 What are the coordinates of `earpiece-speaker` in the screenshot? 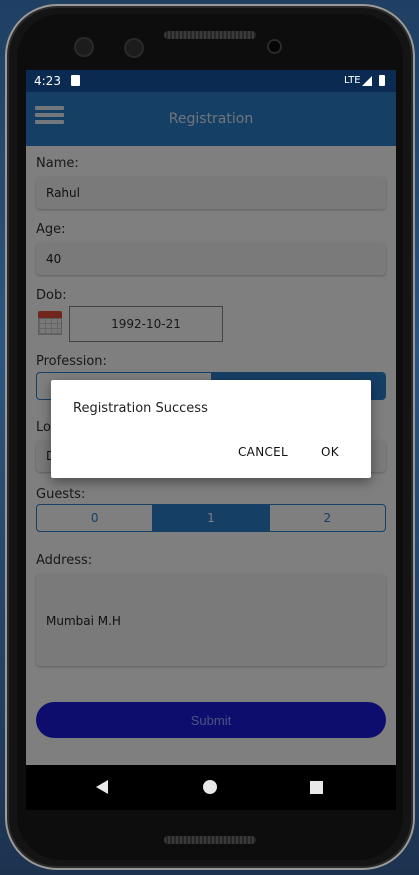 It's located at (210, 35).